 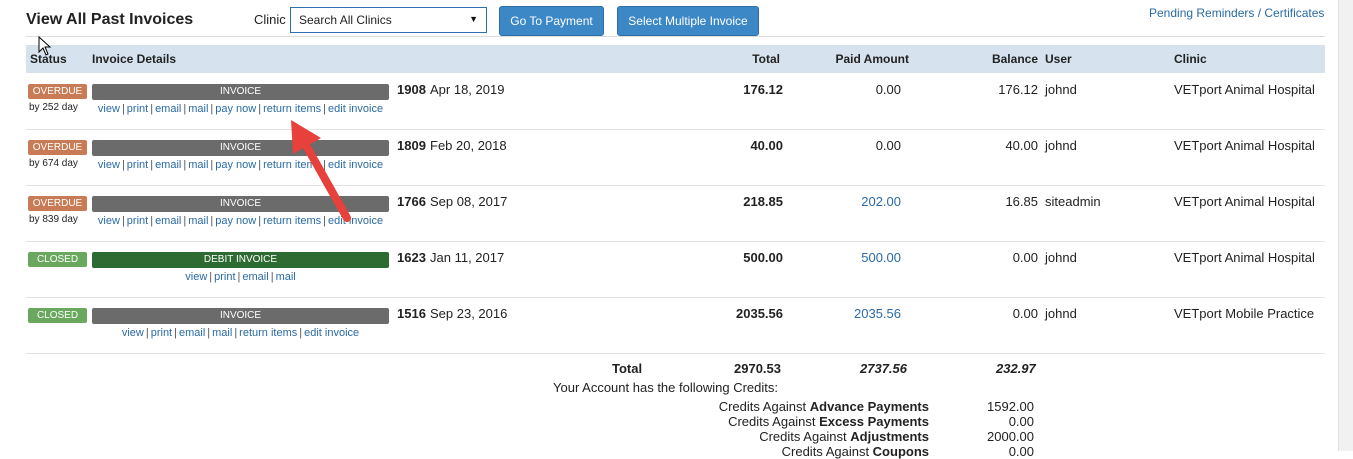 What do you see at coordinates (411, 89) in the screenshot?
I see `invoice-number: 1908` at bounding box center [411, 89].